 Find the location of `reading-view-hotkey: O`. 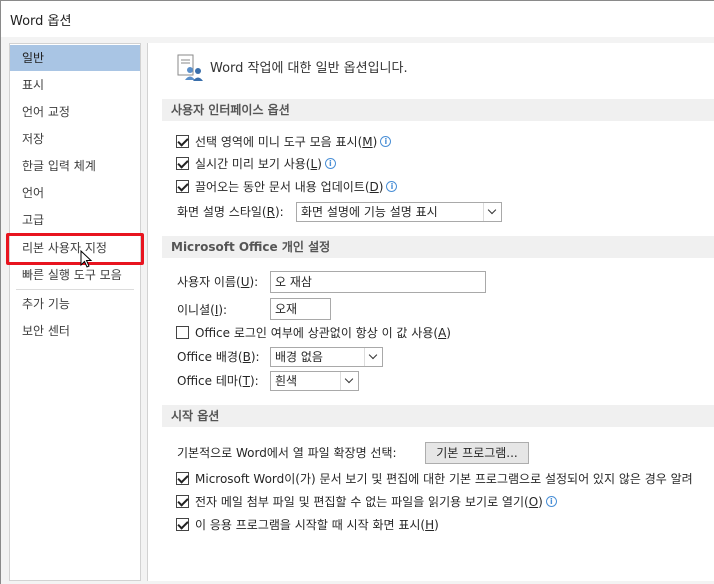

reading-view-hotkey: O is located at coordinates (533, 502).